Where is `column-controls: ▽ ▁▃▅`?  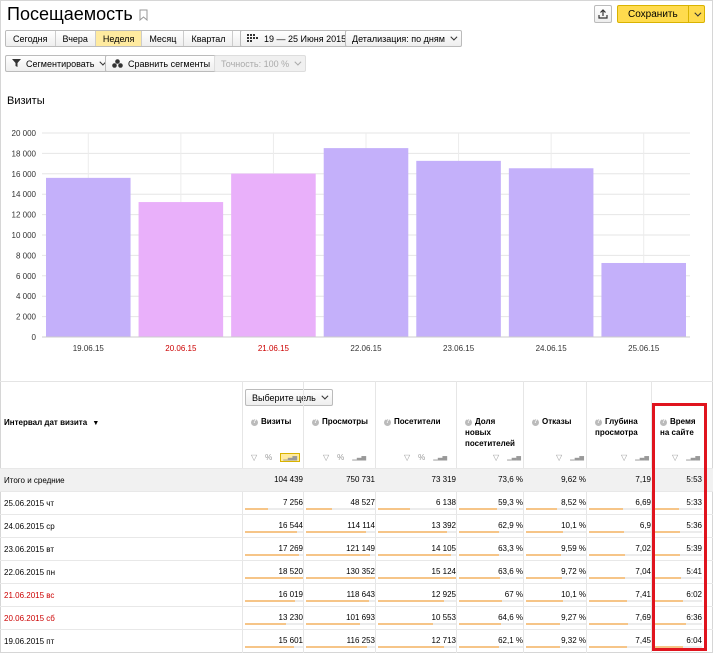
column-controls: ▽ ▁▃▅ is located at coordinates (635, 457).